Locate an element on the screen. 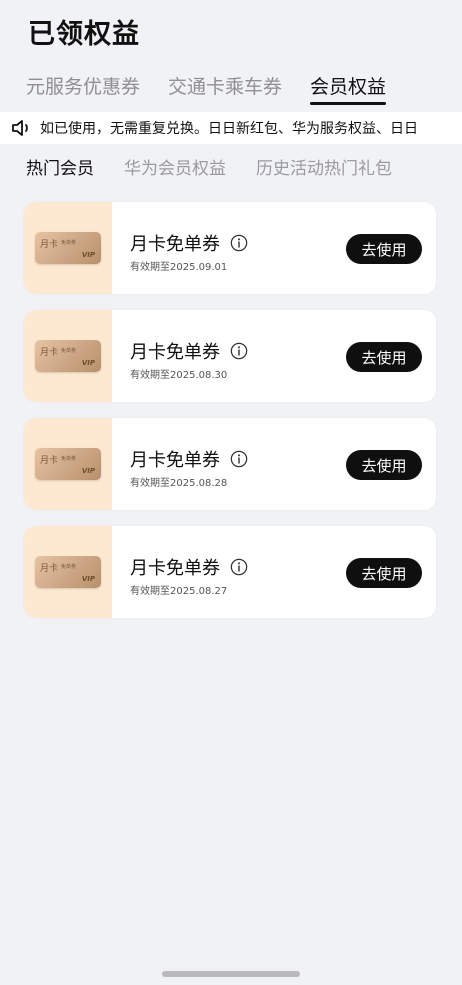 The height and width of the screenshot is (985, 462). coupon-card: 月卡 免单券 VIP 月卡免单券 有效期至2025.08.27 去使用 is located at coordinates (230, 572).